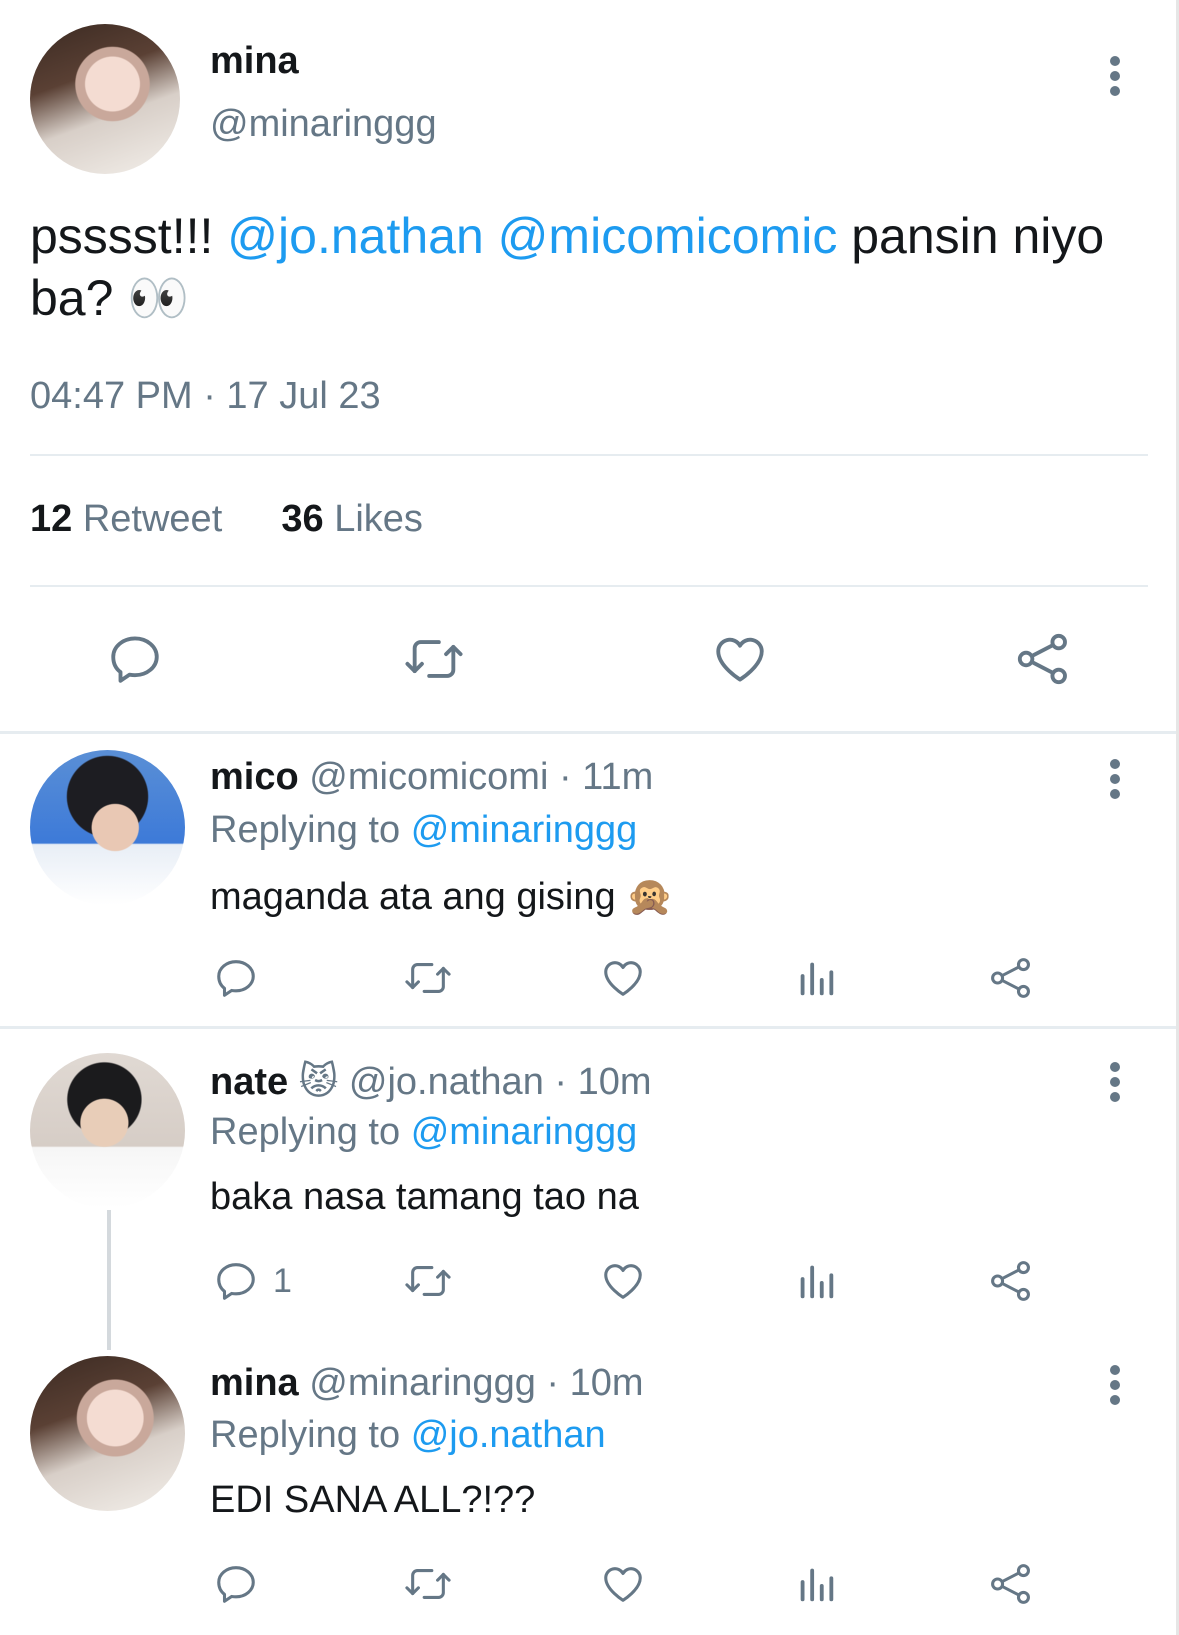 This screenshot has height=1635, width=1179. What do you see at coordinates (205, 396) in the screenshot?
I see `timestamp: 04:47 PM · 17 Jul 23` at bounding box center [205, 396].